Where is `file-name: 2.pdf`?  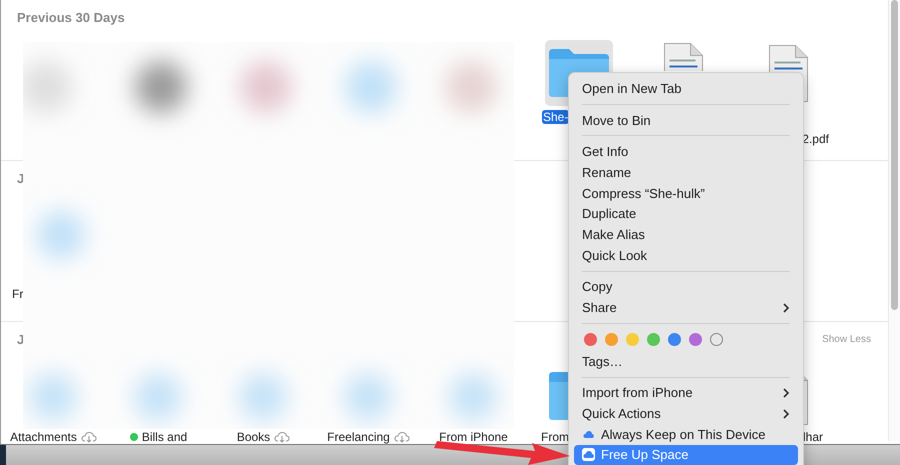 file-name: 2.pdf is located at coordinates (815, 139).